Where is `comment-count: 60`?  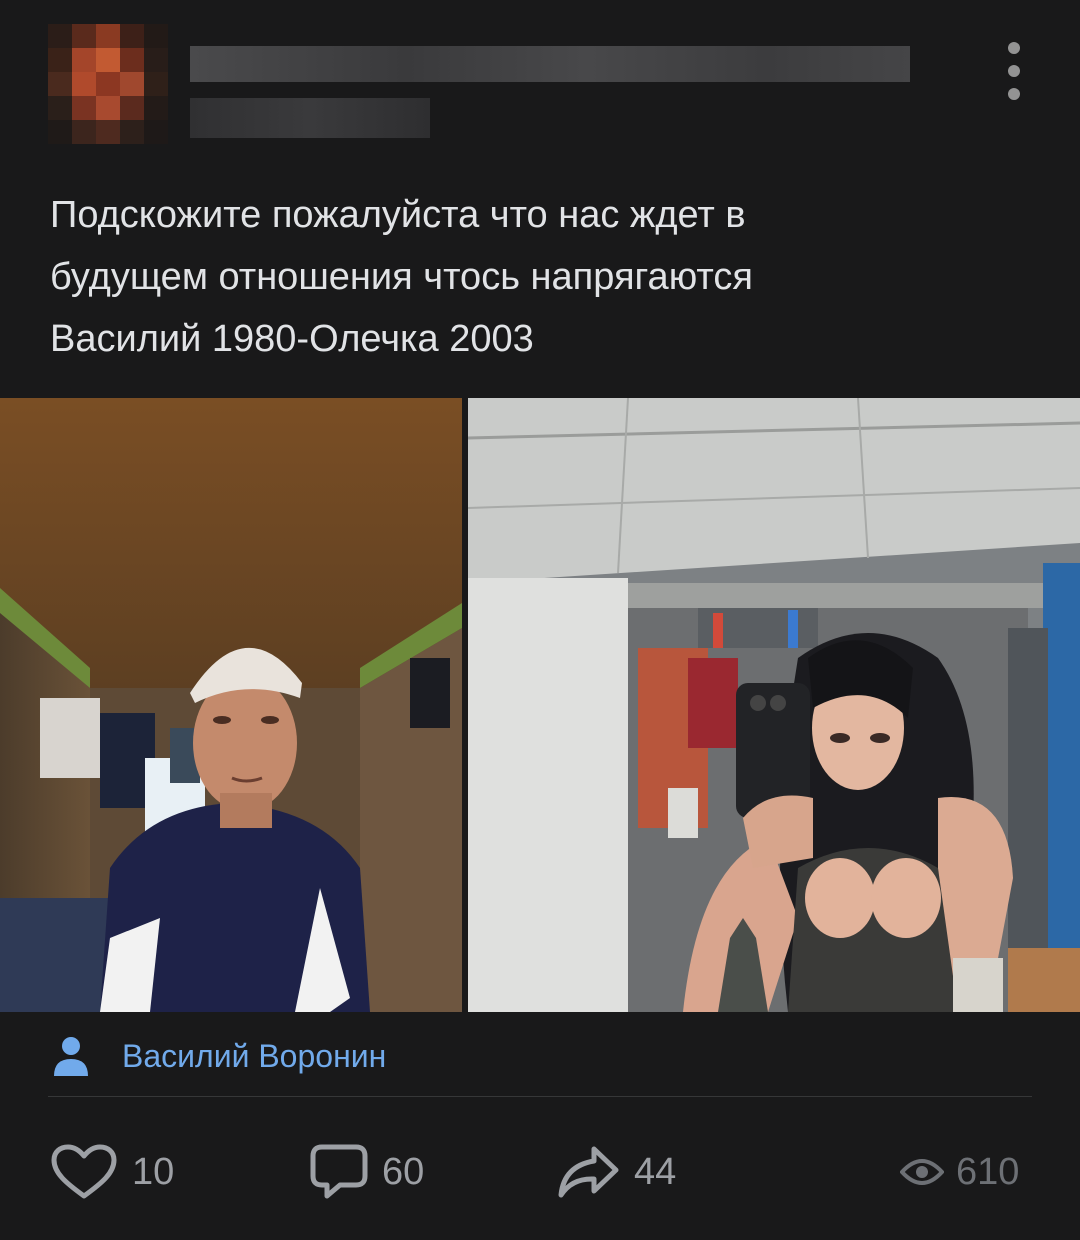
comment-count: 60 is located at coordinates (403, 1171).